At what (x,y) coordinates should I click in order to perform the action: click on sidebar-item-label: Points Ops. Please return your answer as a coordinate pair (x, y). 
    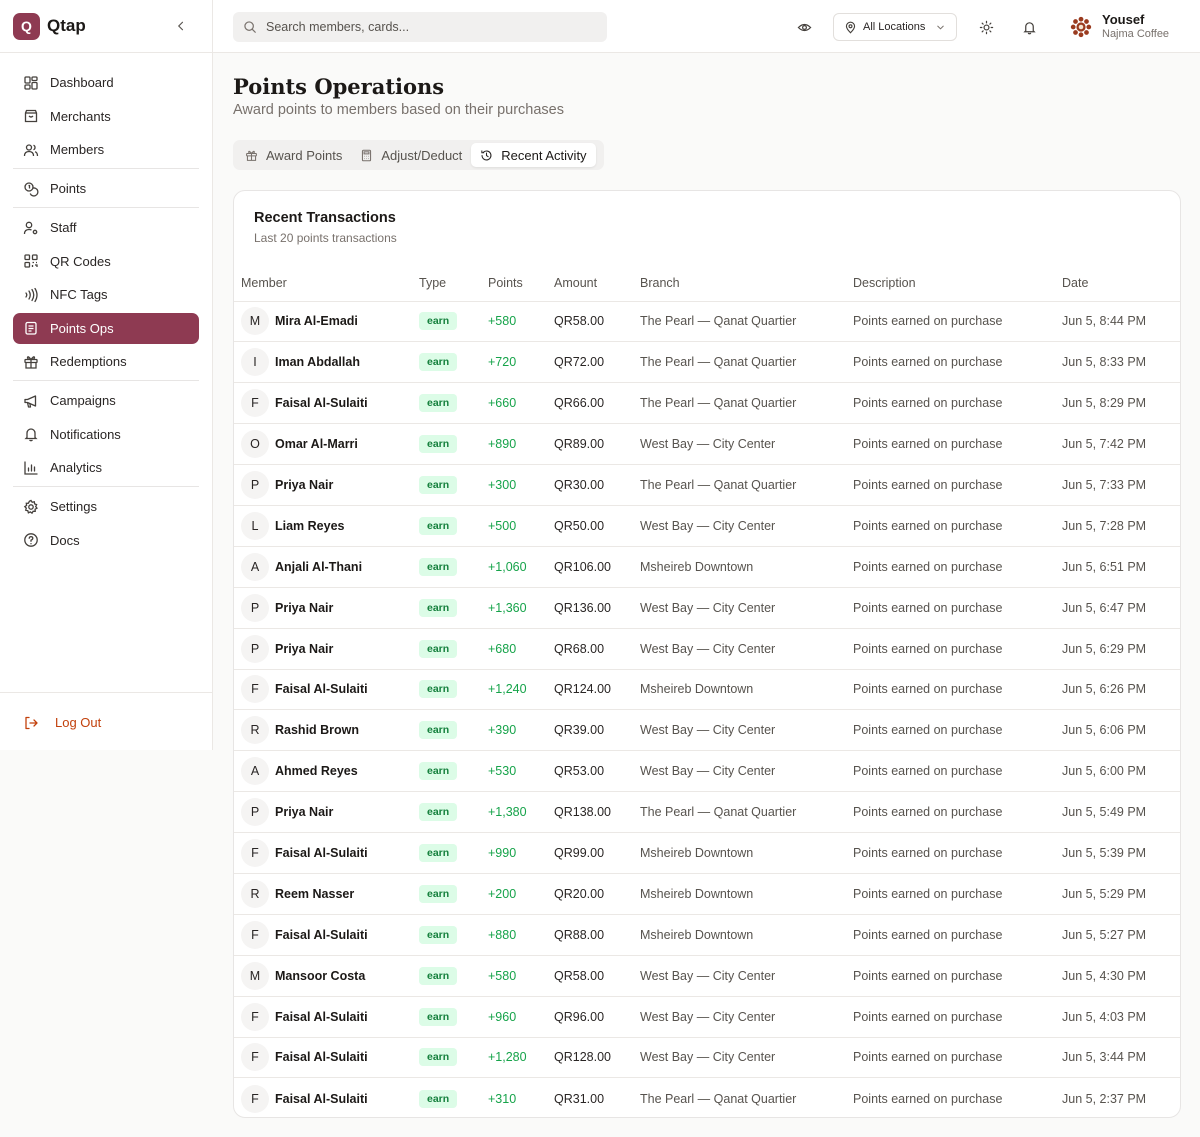
    Looking at the image, I should click on (82, 328).